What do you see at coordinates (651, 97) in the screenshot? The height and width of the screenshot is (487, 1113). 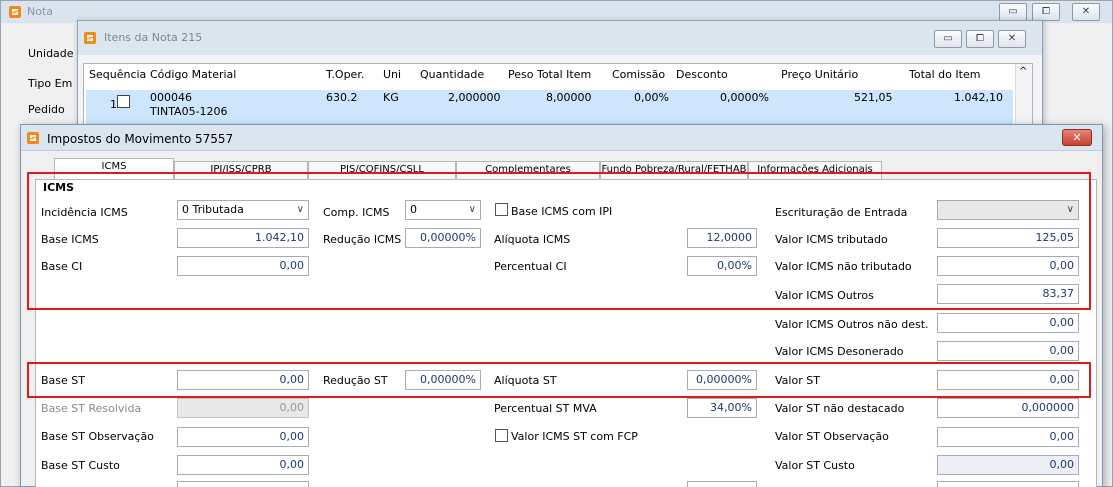 I see `row-comissao: 0,00%` at bounding box center [651, 97].